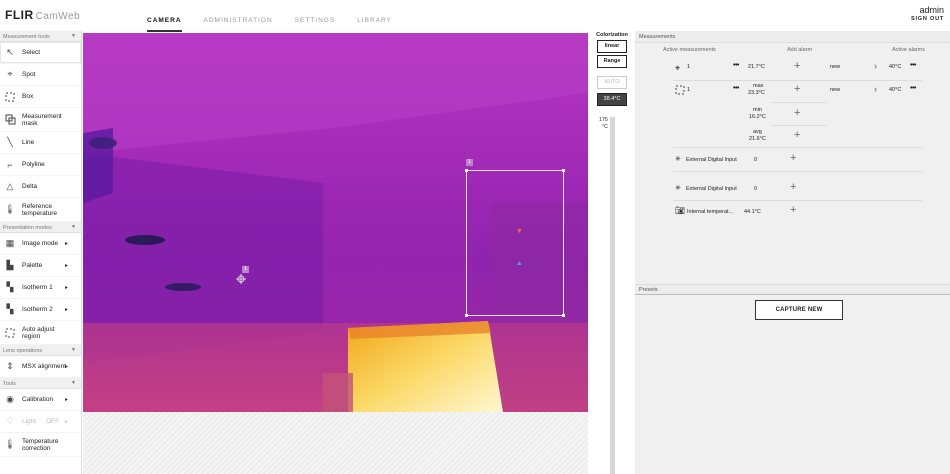 The height and width of the screenshot is (474, 950). Describe the element at coordinates (800, 50) in the screenshot. I see `col-add-alarm: Add alarm` at that location.